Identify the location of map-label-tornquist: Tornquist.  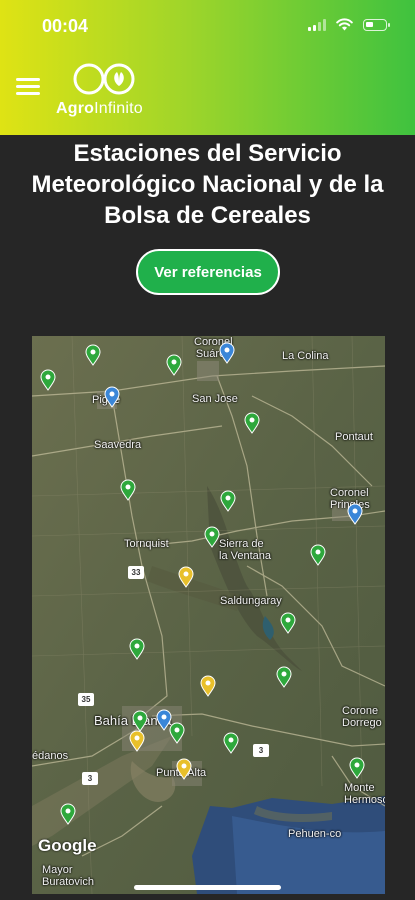
(146, 544).